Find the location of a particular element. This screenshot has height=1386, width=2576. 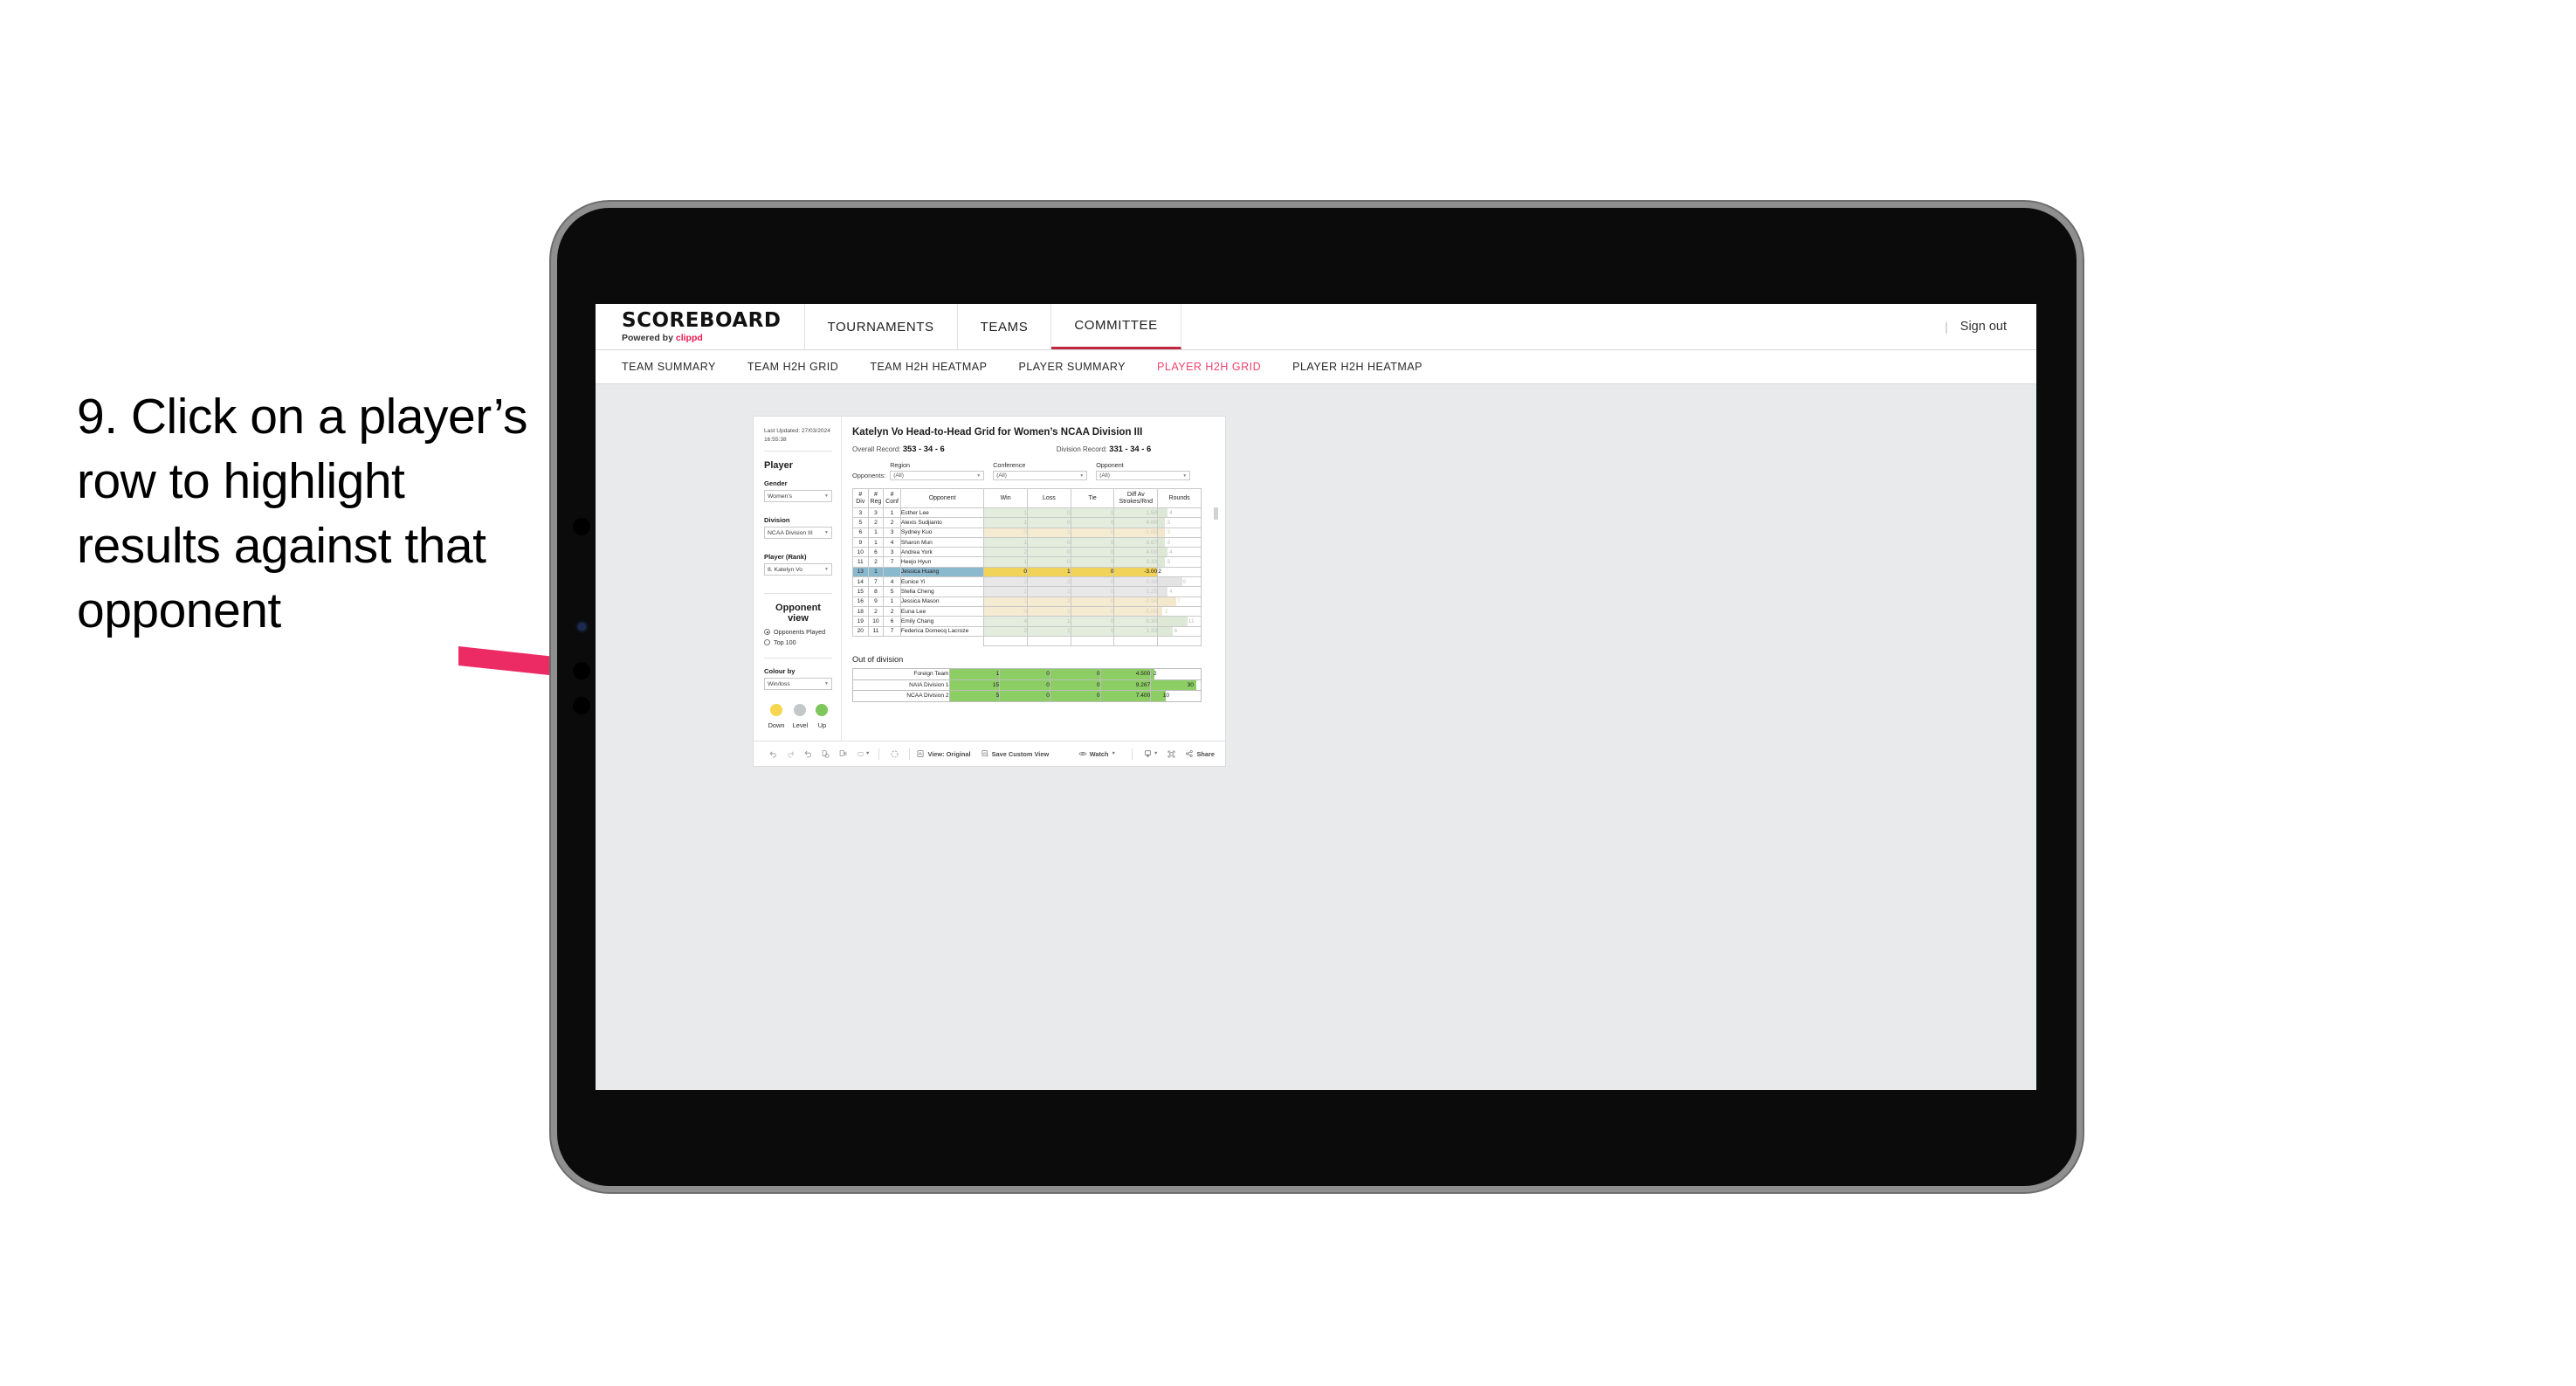

table-row: 19 10 6 Emily Chang 4 1 0 0.30 11 is located at coordinates (1027, 621).